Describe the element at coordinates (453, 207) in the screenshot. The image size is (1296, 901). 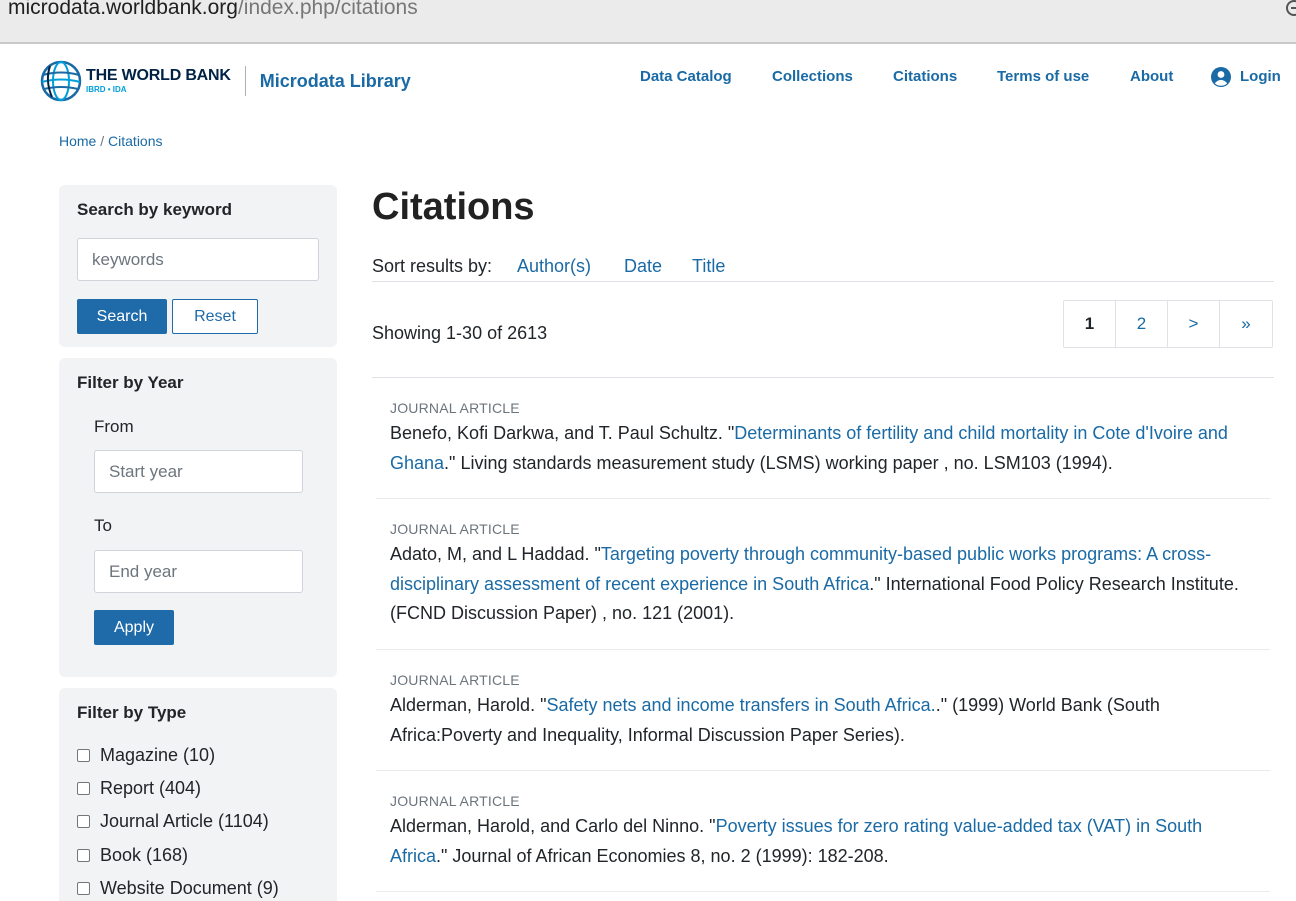
I see `page-title: Citations` at that location.